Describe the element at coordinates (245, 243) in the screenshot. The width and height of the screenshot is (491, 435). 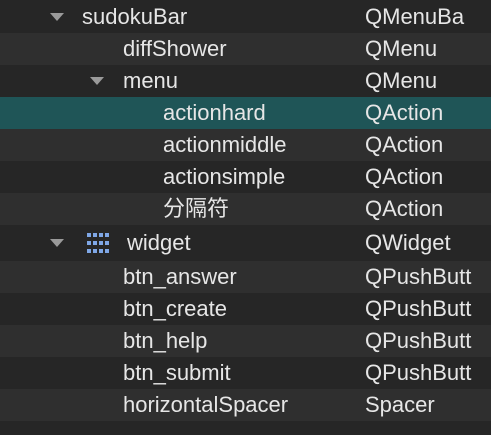
I see `tree-row-widget: widget QWidget` at that location.